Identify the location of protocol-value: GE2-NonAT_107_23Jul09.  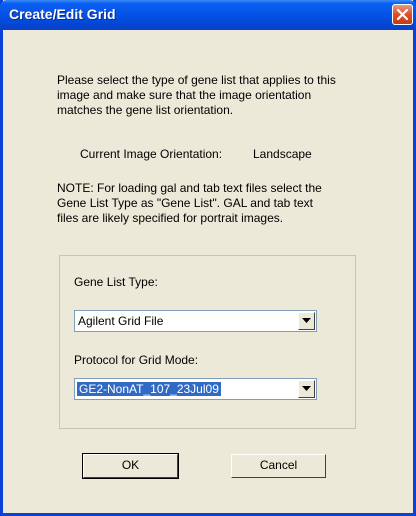
(149, 389).